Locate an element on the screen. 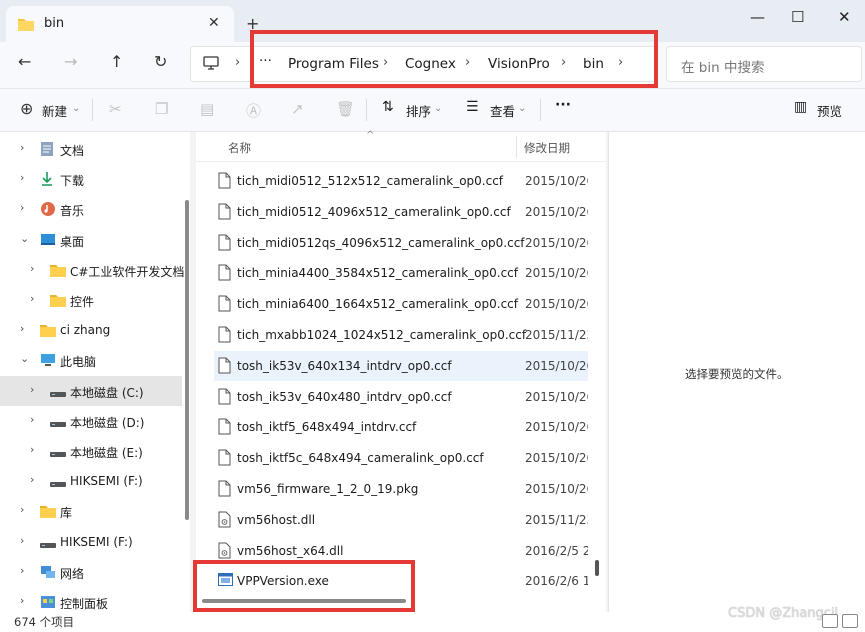 The image size is (865, 632). file-row: vm56host_x64.dll 2016/2/5 21 is located at coordinates (401, 551).